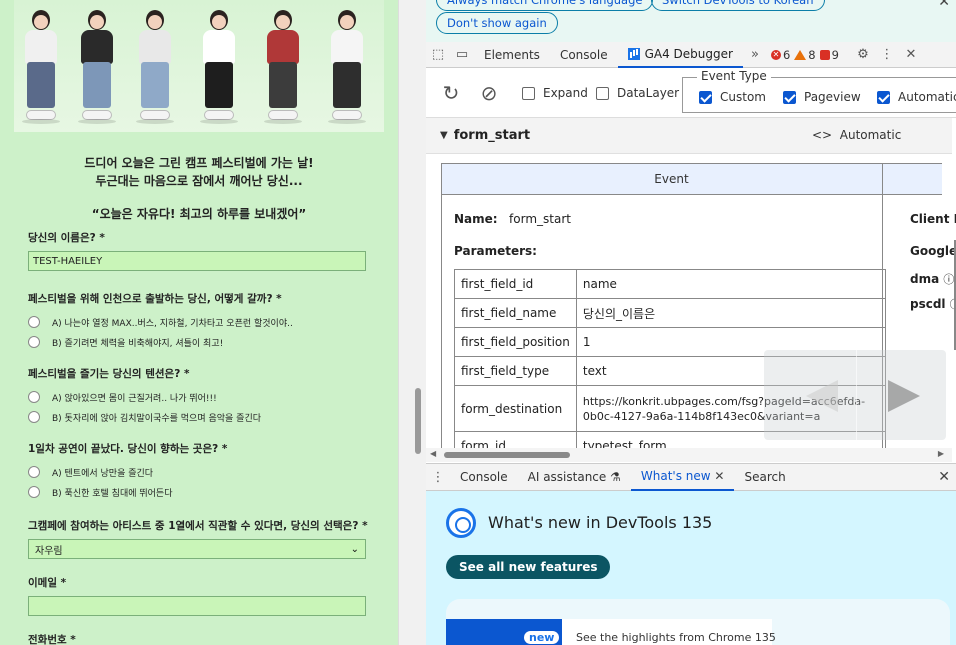 The height and width of the screenshot is (645, 956). I want to click on hero-image-kids, so click(199, 66).